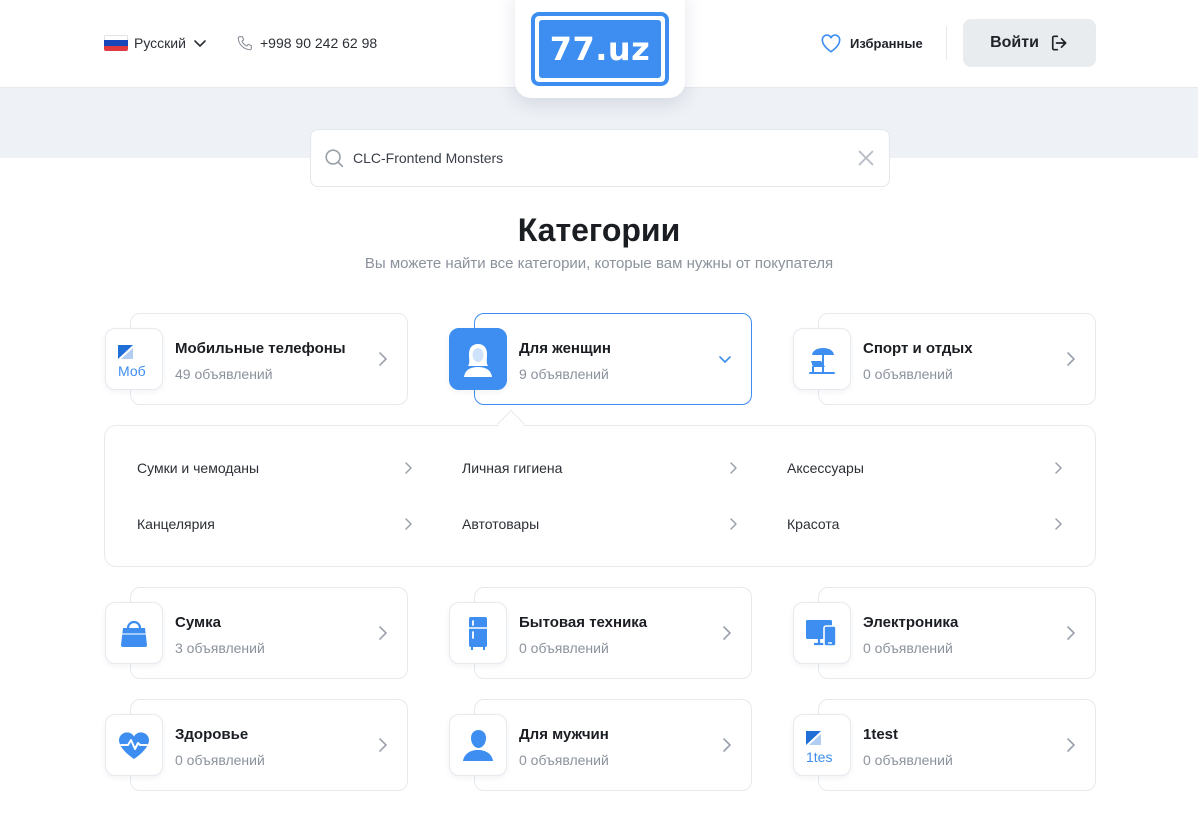 This screenshot has width=1198, height=823. I want to click on language-selector: Русский, so click(156, 43).